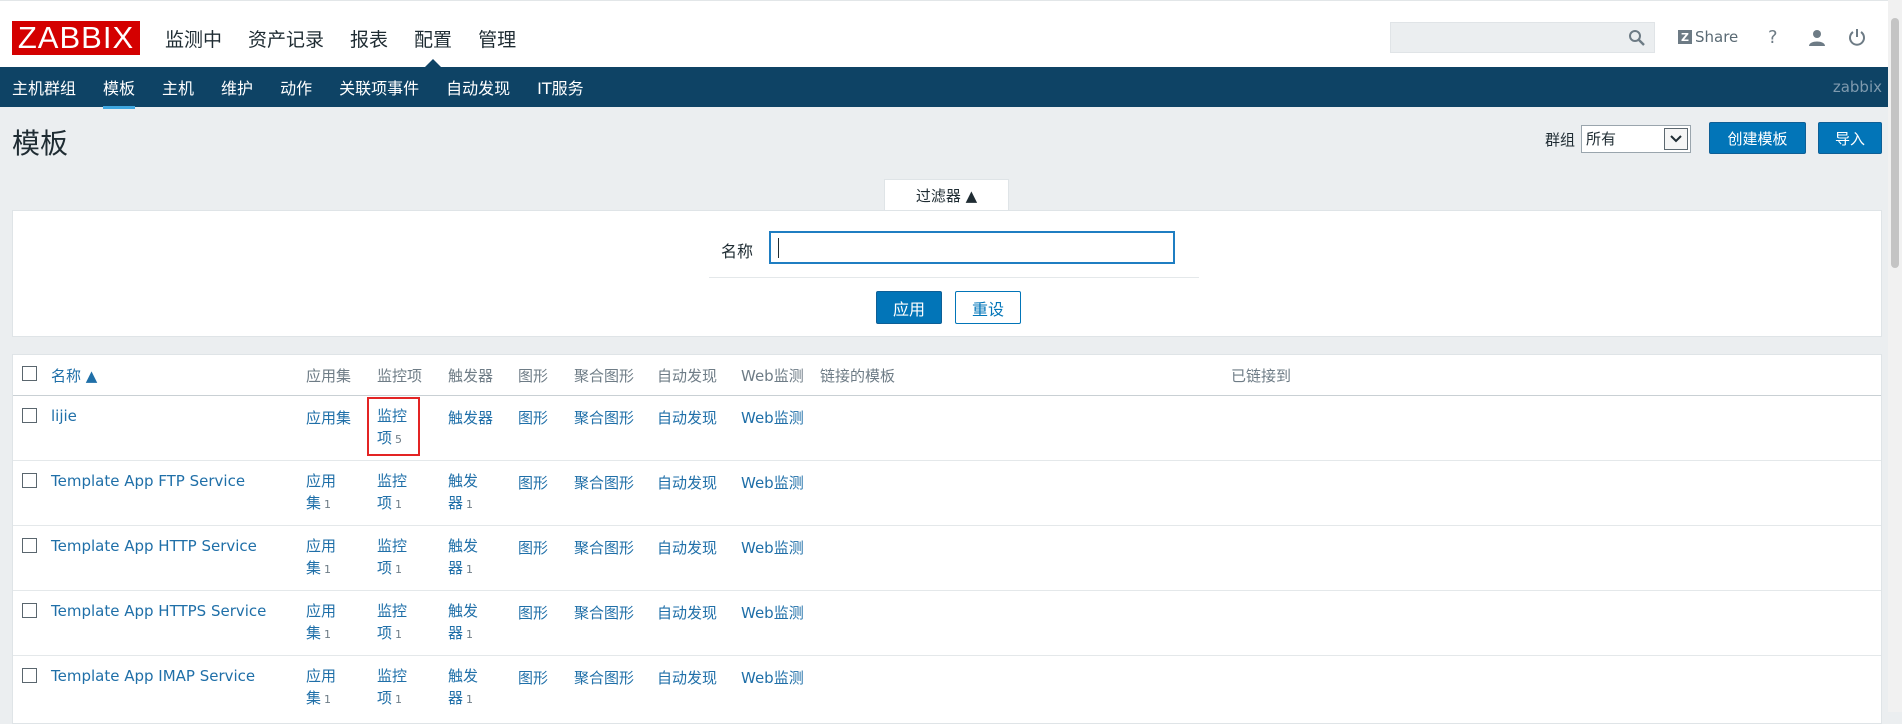 This screenshot has height=724, width=1902. Describe the element at coordinates (1637, 40) in the screenshot. I see `search-icon` at that location.